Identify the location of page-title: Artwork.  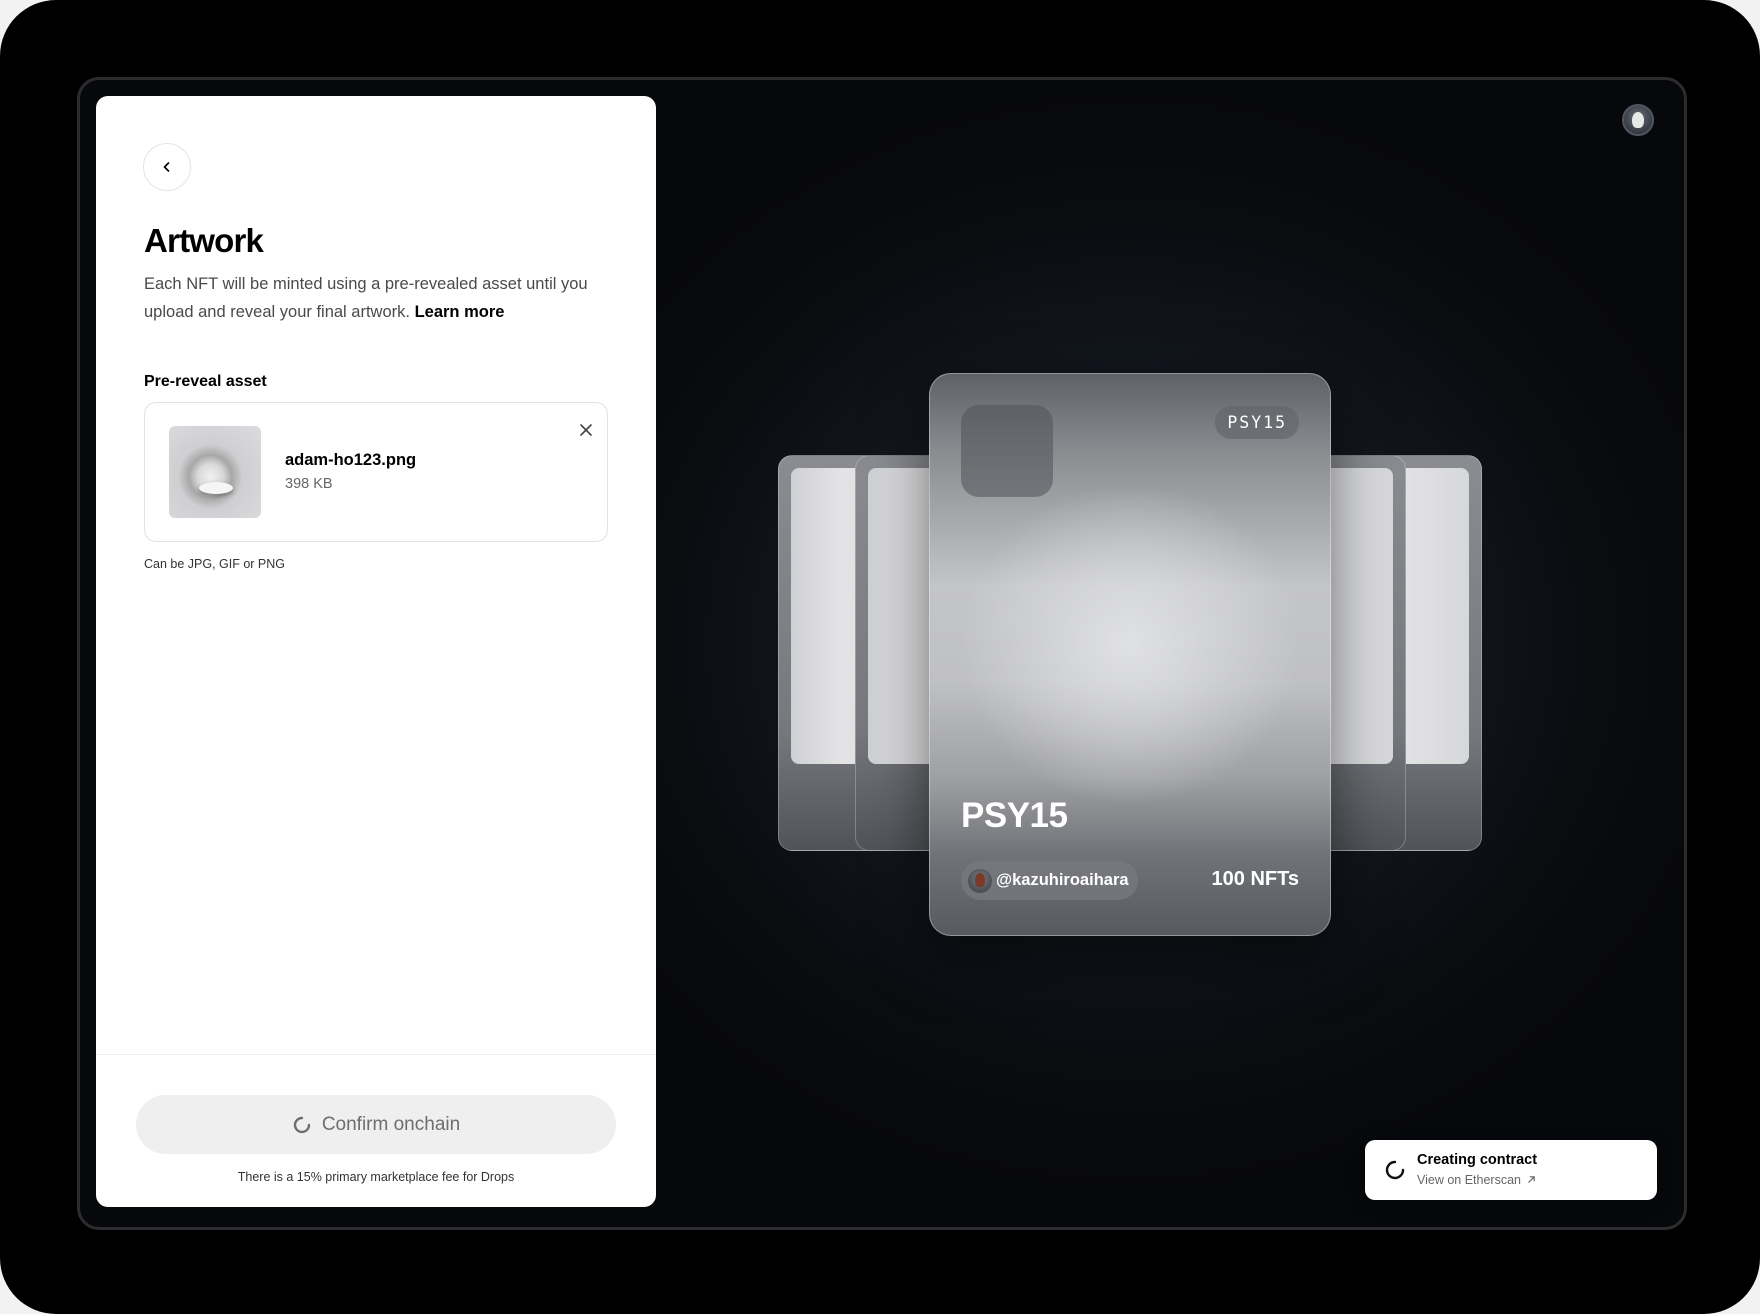
(204, 240).